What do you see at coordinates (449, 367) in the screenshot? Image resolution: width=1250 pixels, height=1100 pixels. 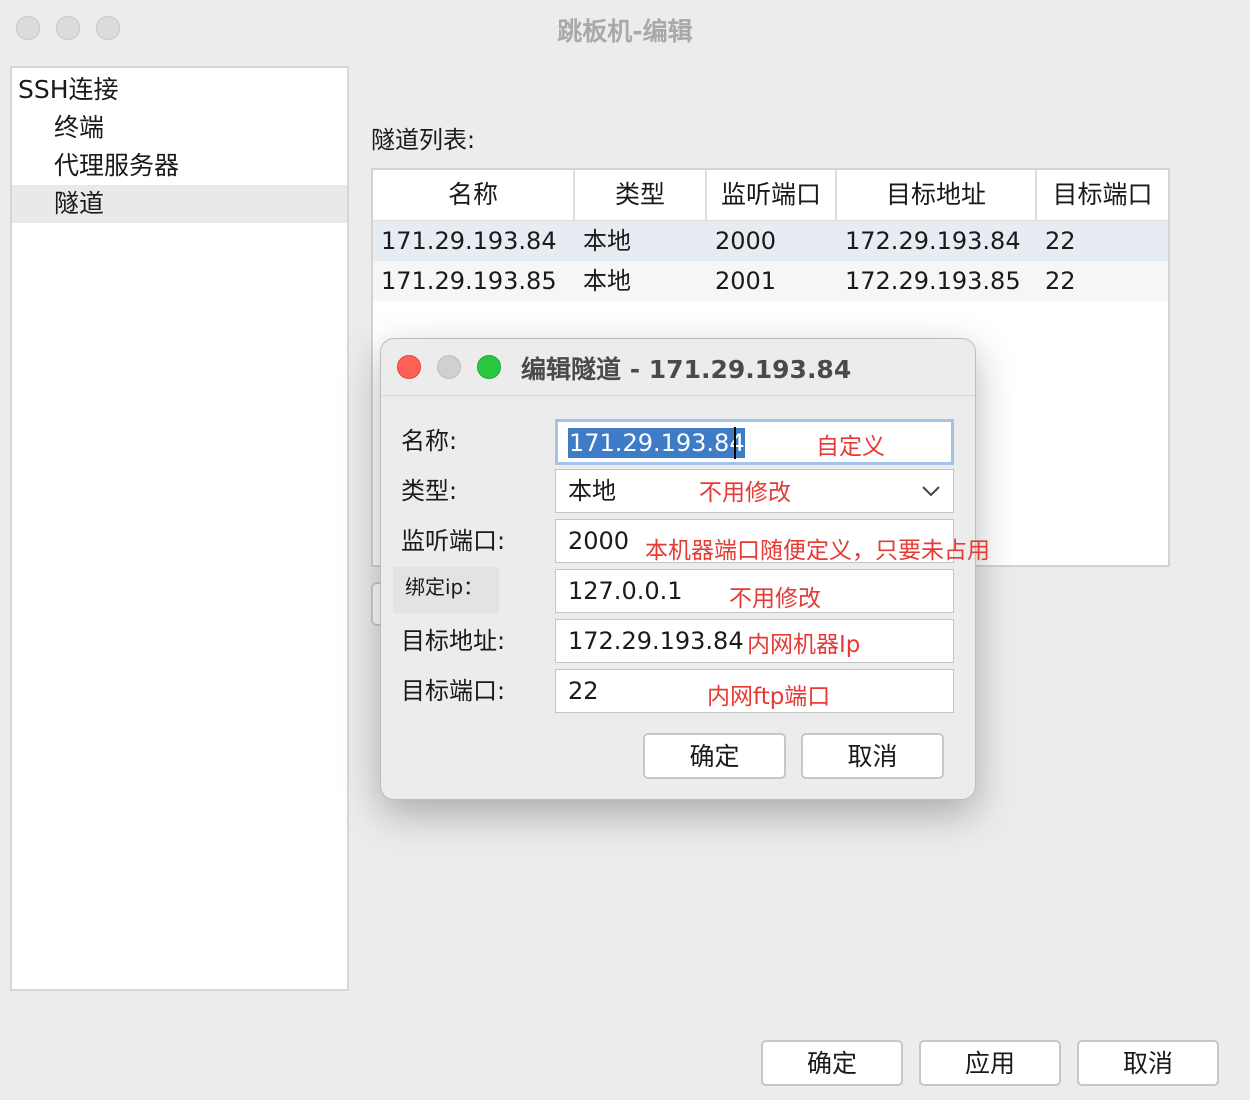 I see `dialog-minimize-button` at bounding box center [449, 367].